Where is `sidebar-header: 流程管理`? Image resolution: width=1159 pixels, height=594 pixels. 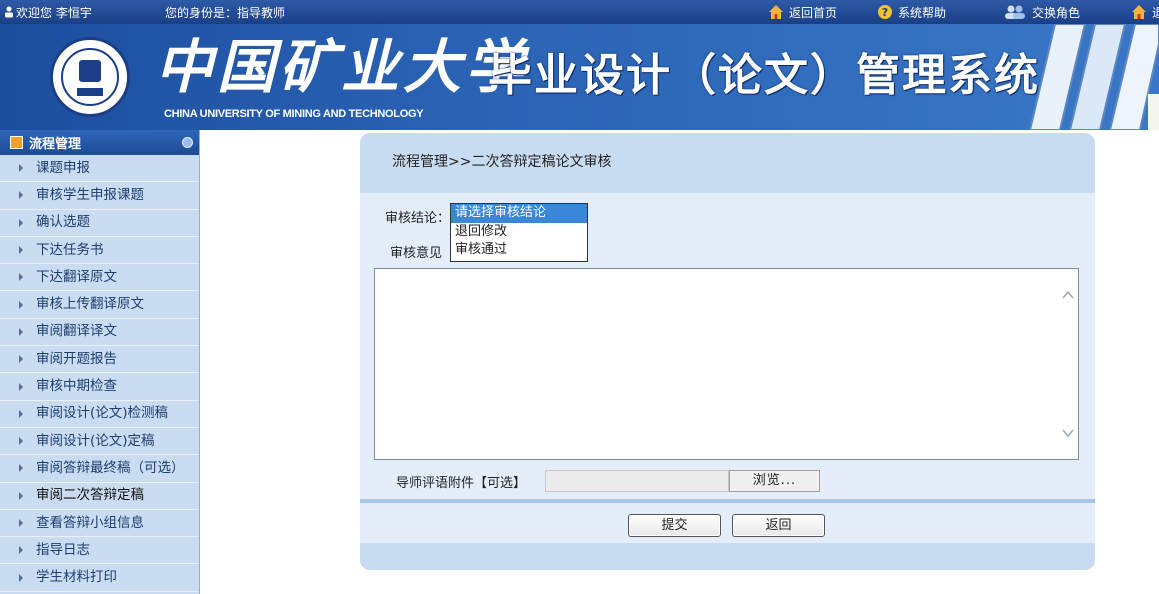 sidebar-header: 流程管理 is located at coordinates (99, 142).